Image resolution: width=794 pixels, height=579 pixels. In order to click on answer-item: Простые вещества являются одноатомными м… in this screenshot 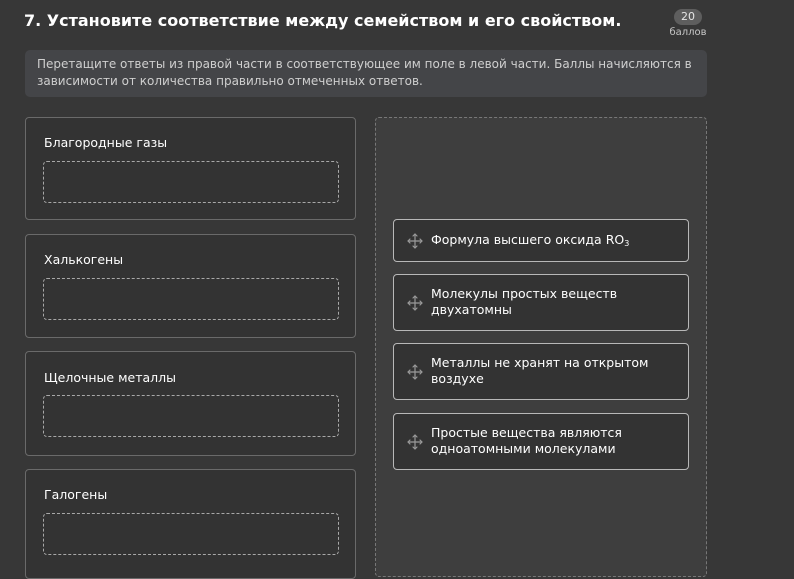, I will do `click(541, 441)`.